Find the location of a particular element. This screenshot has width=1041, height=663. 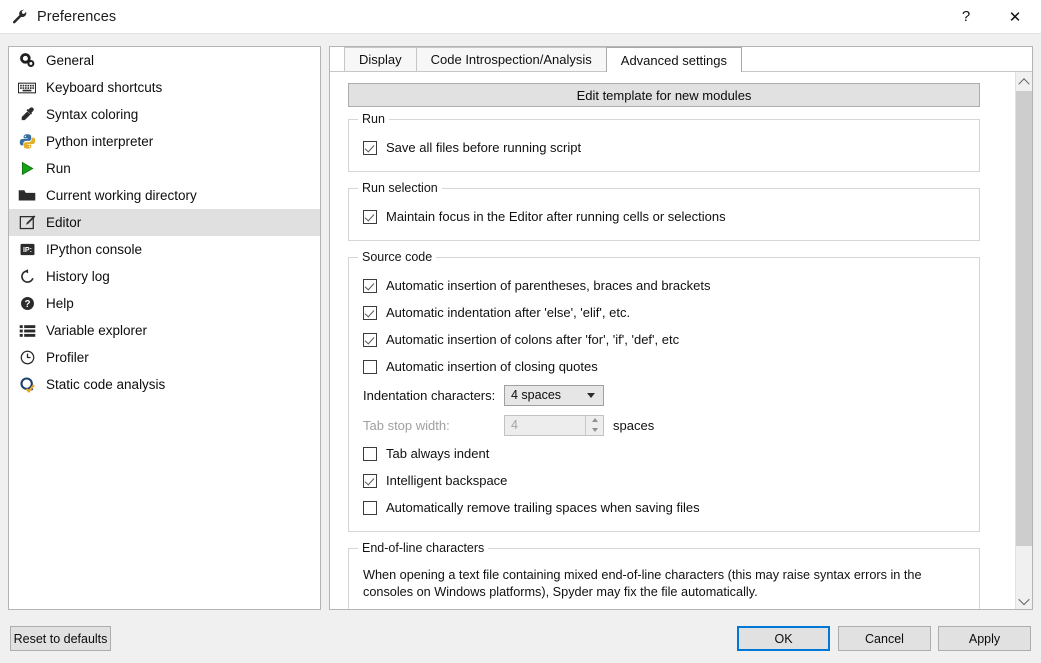

play-icon is located at coordinates (27, 169).